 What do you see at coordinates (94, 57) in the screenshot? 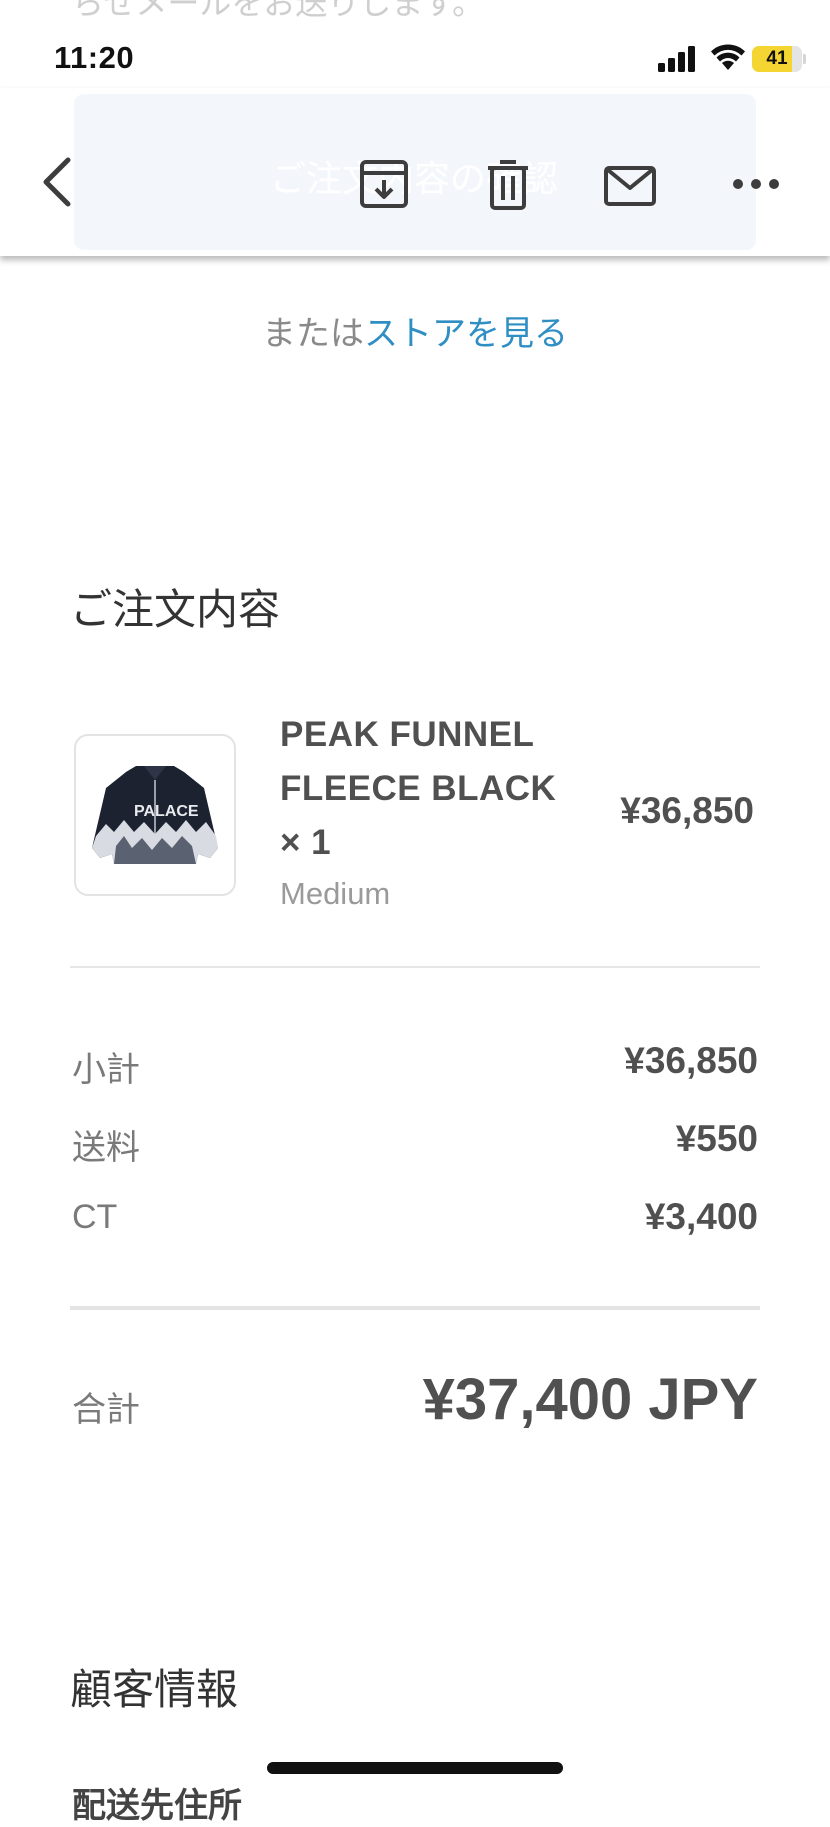
I see `status-time: 11:20` at bounding box center [94, 57].